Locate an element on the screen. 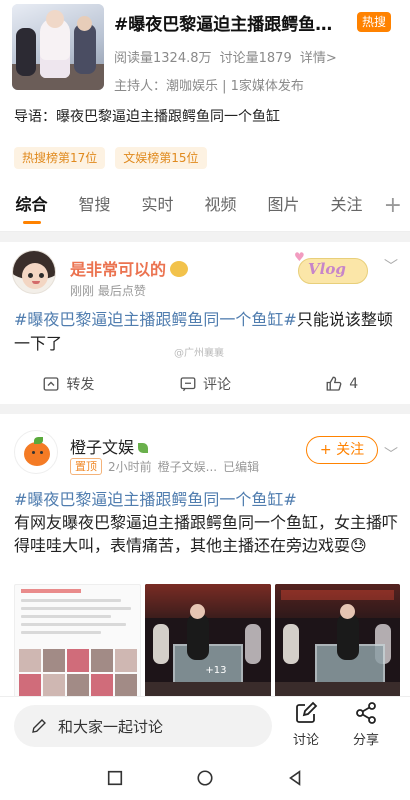 This screenshot has width=410, height=800. bottom-action-bar: 和大家一起讨论 讨论 分享 is located at coordinates (205, 725).